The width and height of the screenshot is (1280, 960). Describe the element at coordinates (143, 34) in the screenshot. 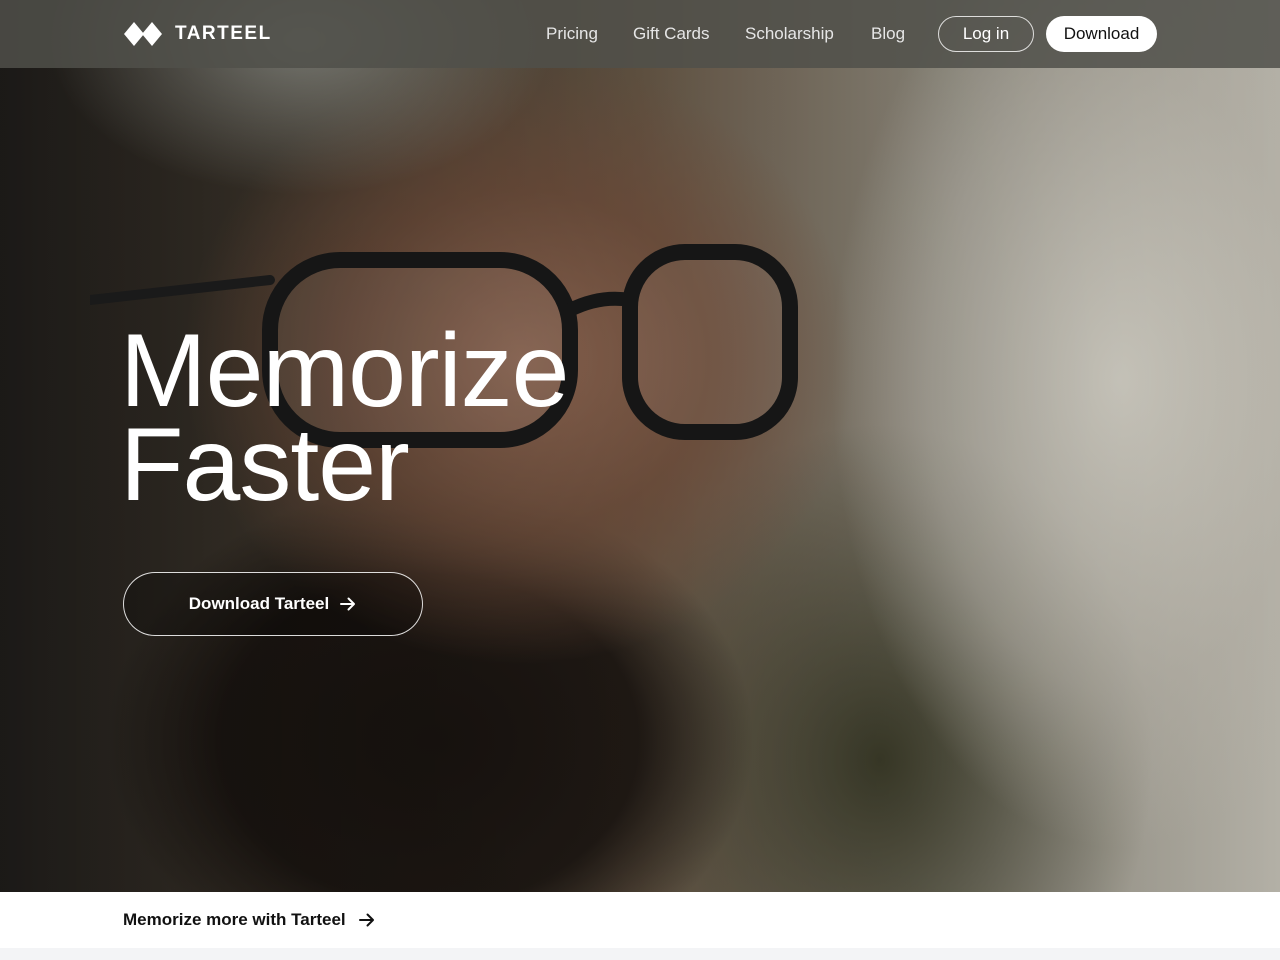

I see `tarteel-diamond-logo-icon` at that location.